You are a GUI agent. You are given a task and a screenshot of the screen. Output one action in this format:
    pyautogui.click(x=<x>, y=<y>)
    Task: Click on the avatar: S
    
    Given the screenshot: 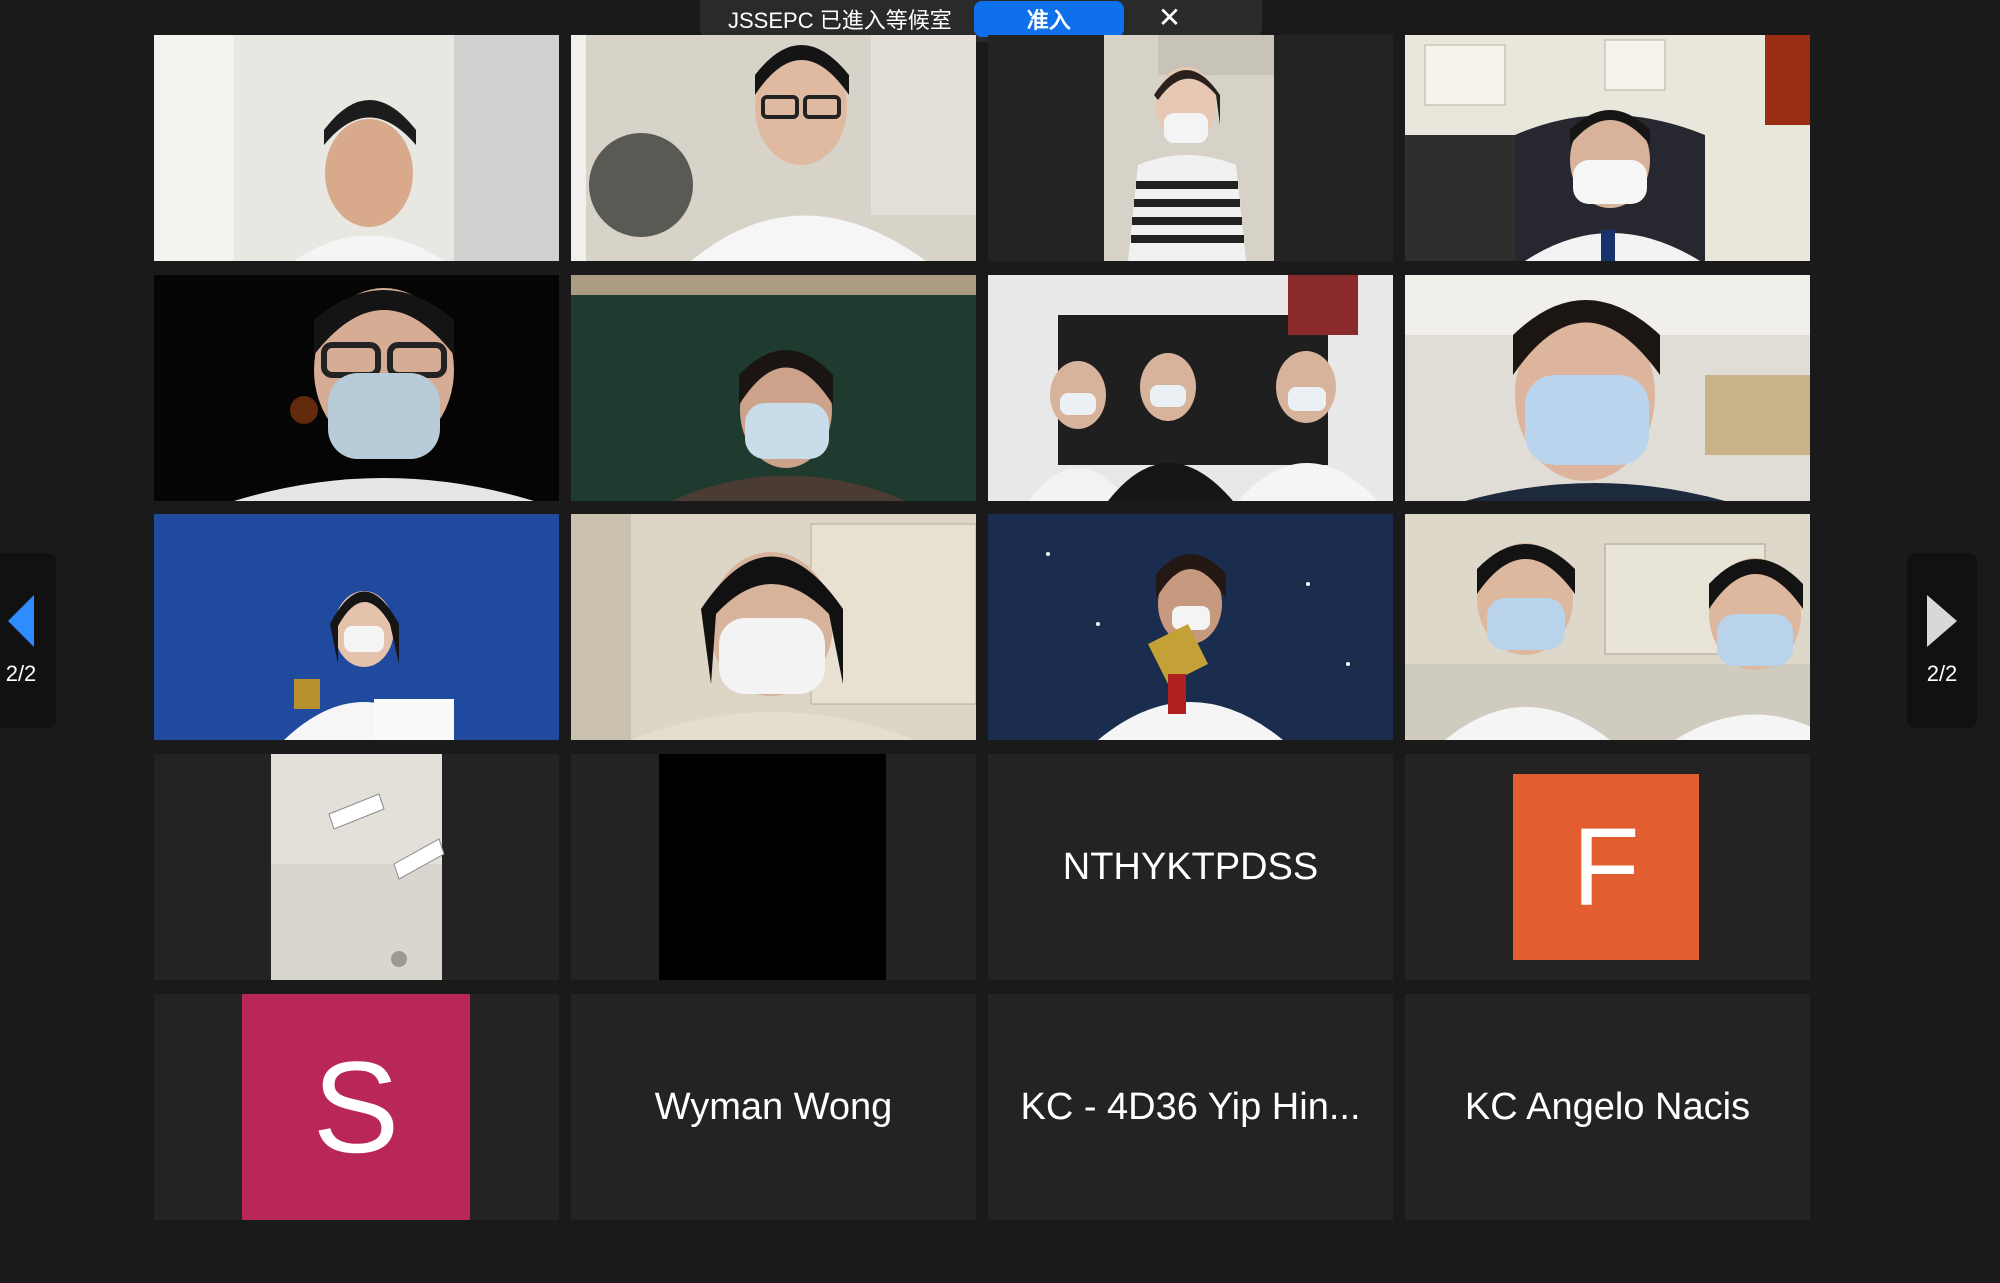 What is the action you would take?
    pyautogui.click(x=356, y=1107)
    